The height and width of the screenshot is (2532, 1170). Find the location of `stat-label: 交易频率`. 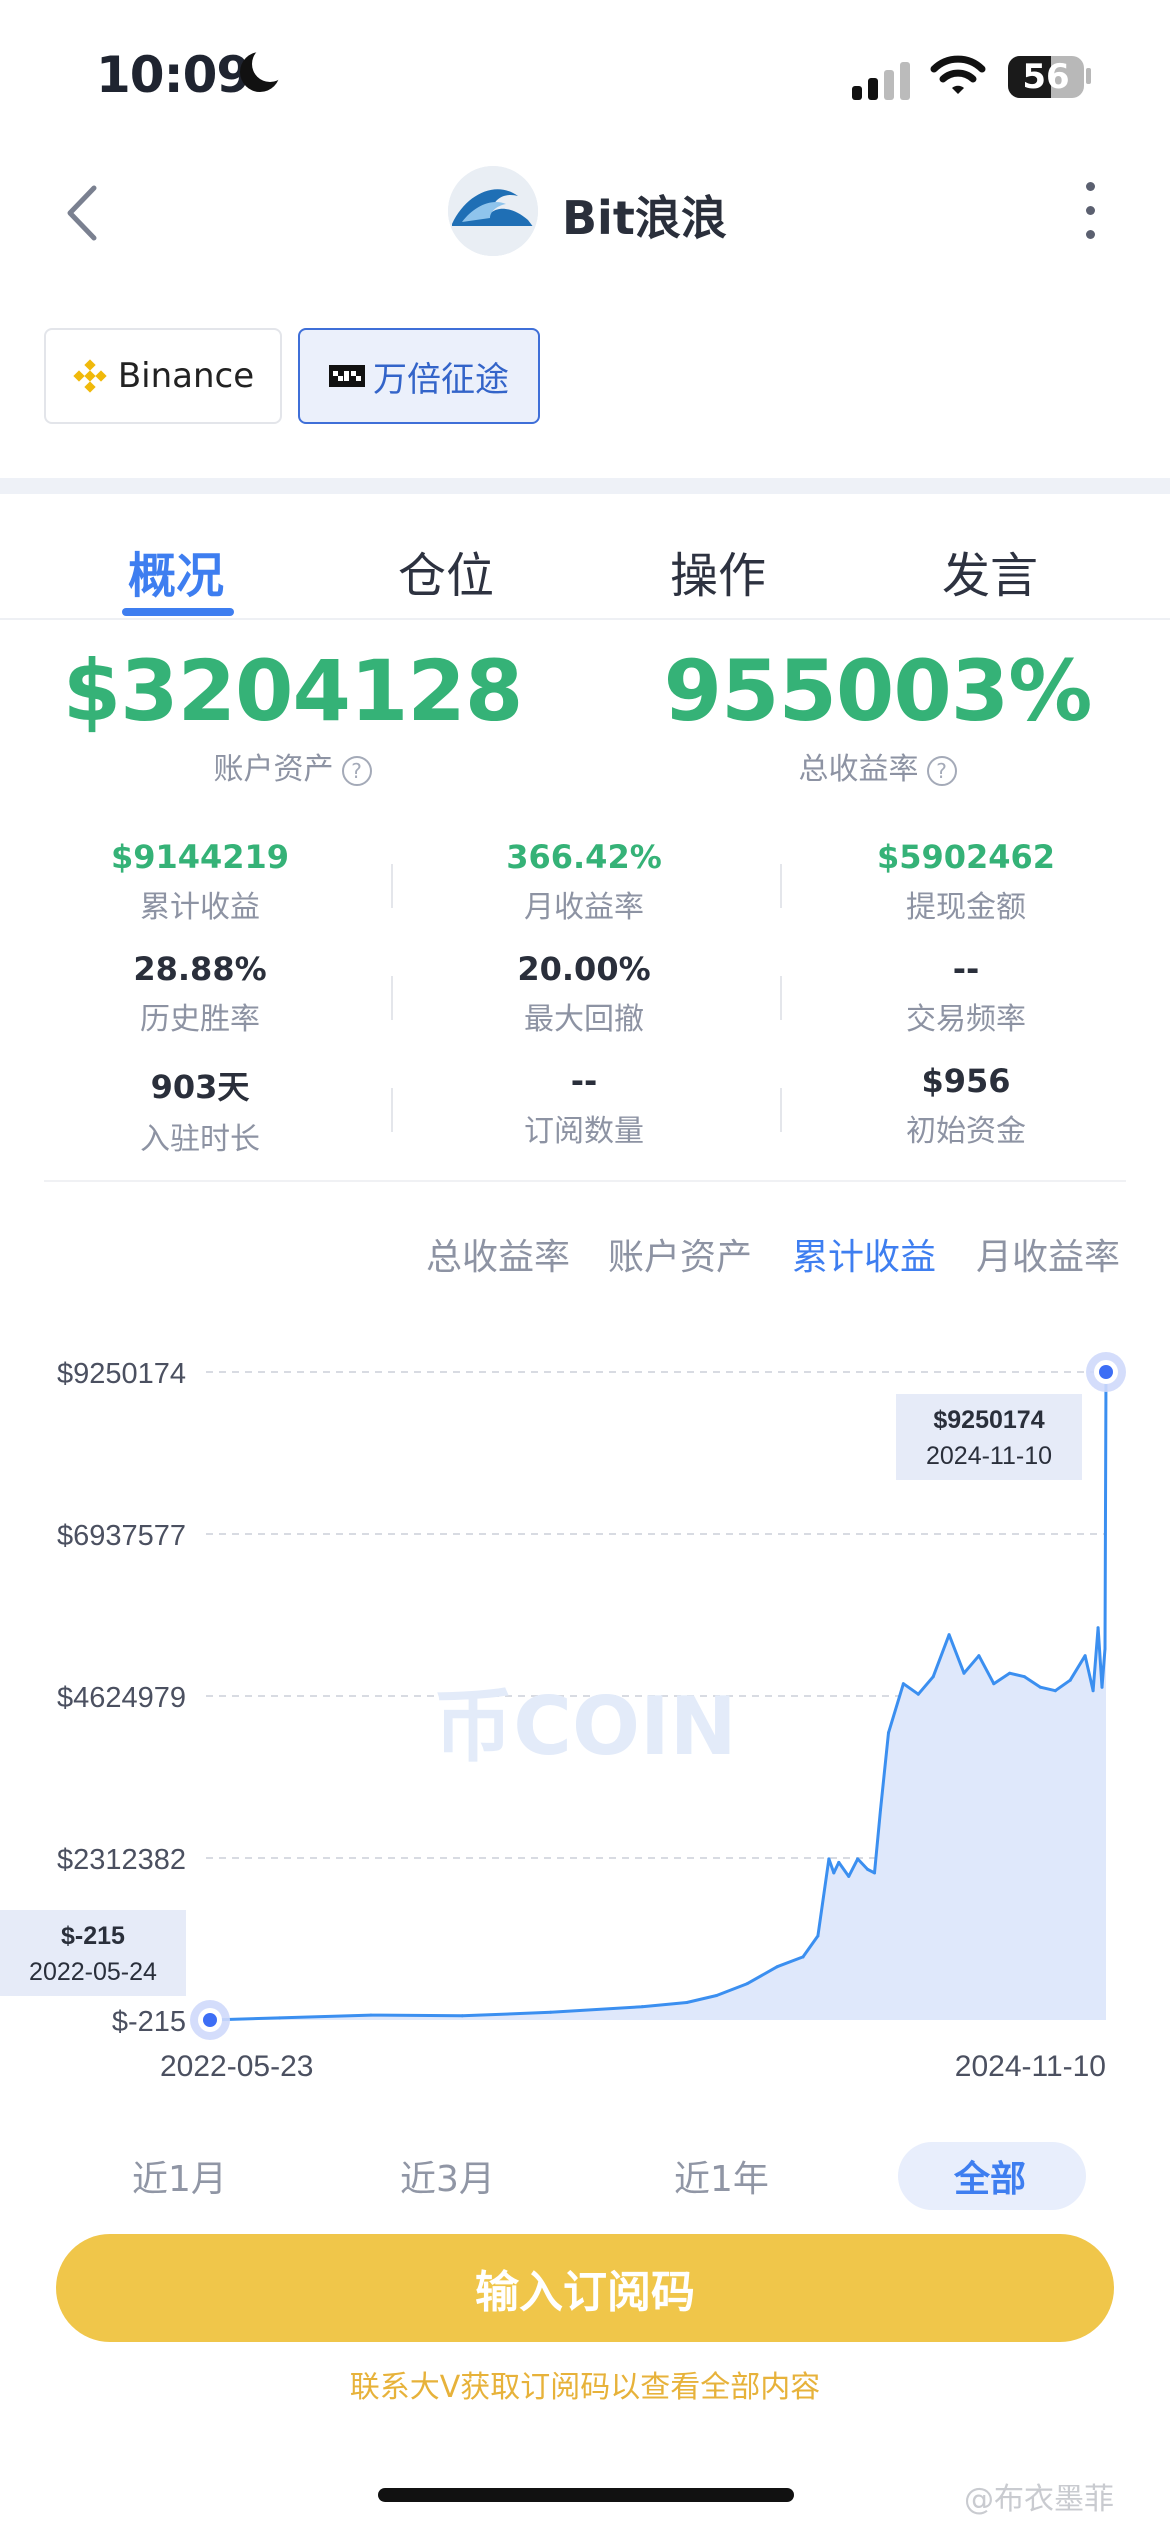

stat-label: 交易频率 is located at coordinates (966, 1019).